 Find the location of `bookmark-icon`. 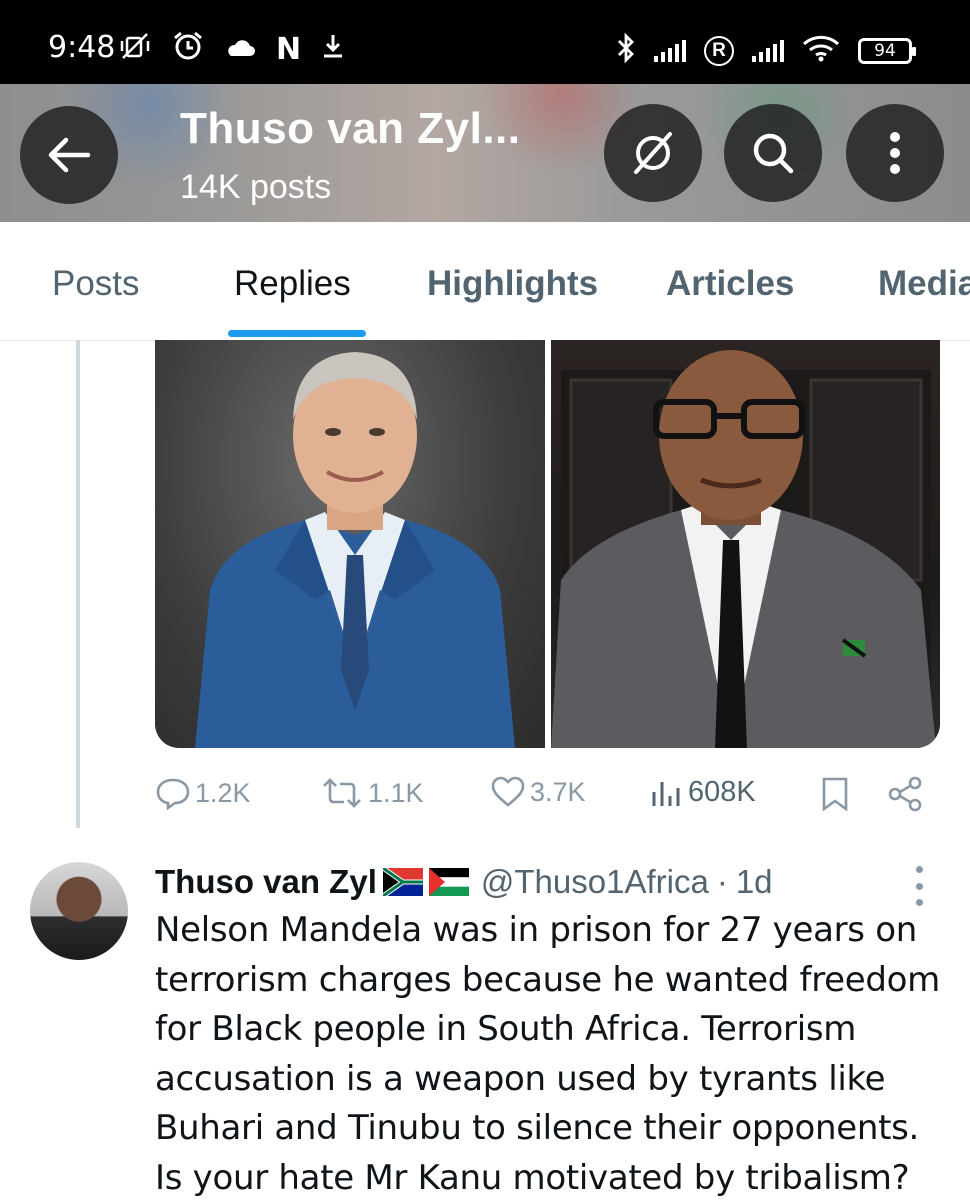

bookmark-icon is located at coordinates (835, 794).